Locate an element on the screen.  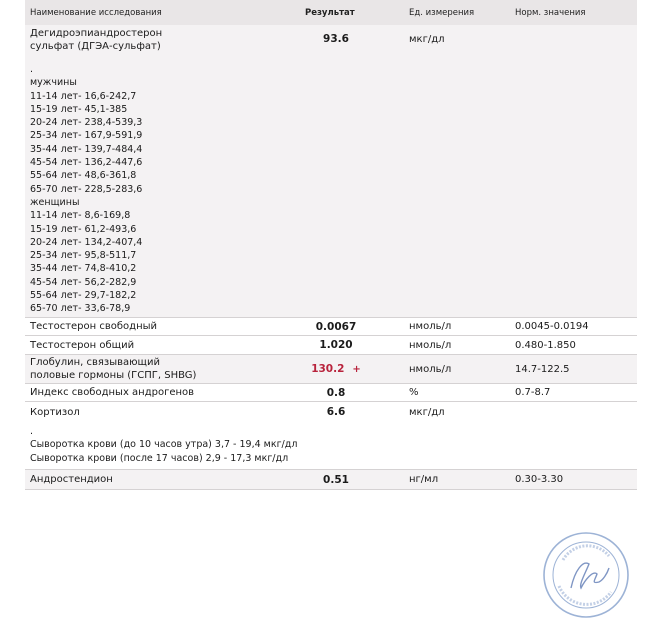
result-value: 0.0067 is located at coordinates (336, 326).